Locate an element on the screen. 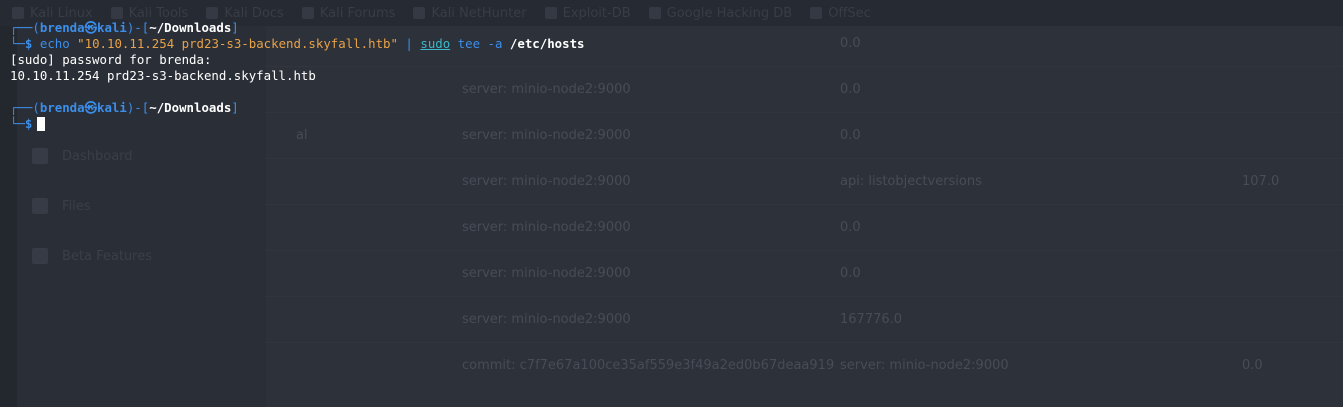 This screenshot has width=1343, height=407. cmd-flag: -a is located at coordinates (495, 43).